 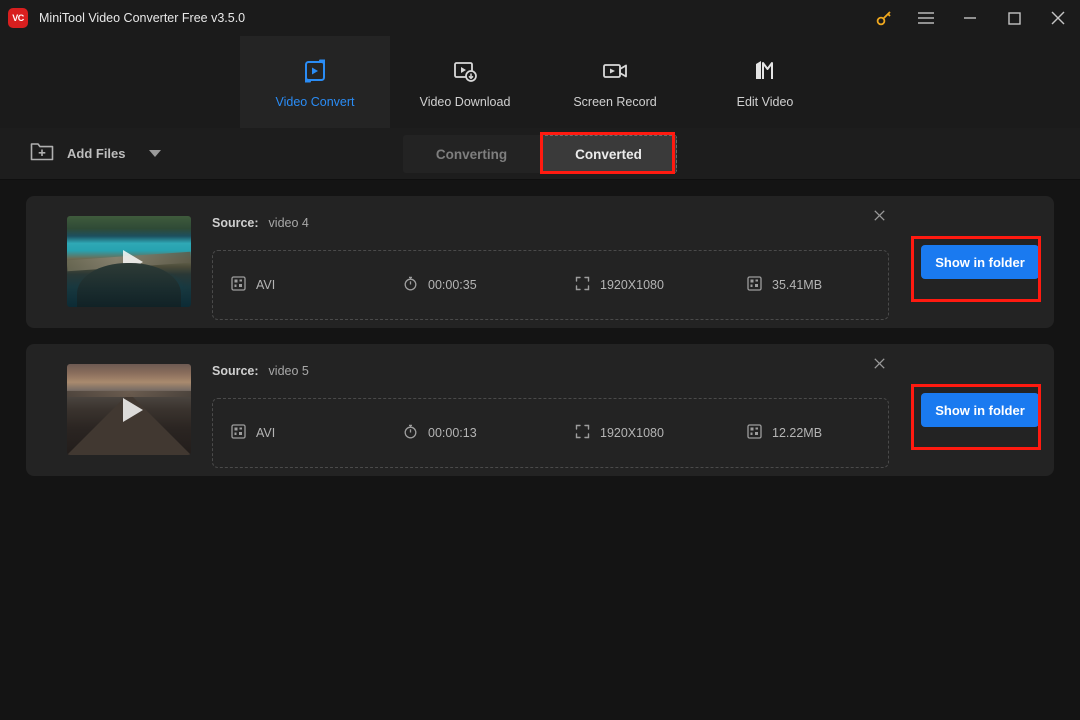 What do you see at coordinates (315, 101) in the screenshot?
I see `tab-video-convert-label: Video Convert` at bounding box center [315, 101].